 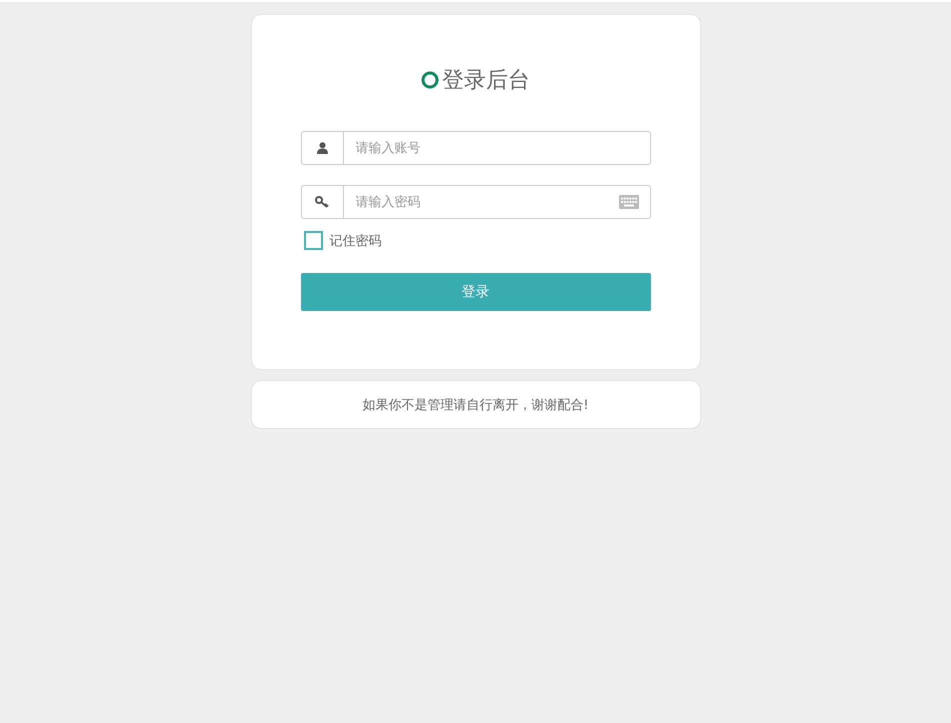 What do you see at coordinates (628, 202) in the screenshot?
I see `keyboard-icon` at bounding box center [628, 202].